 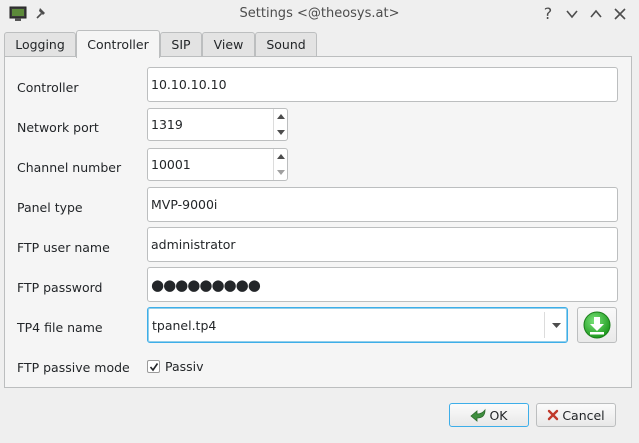 I want to click on tab-view: View, so click(x=228, y=44).